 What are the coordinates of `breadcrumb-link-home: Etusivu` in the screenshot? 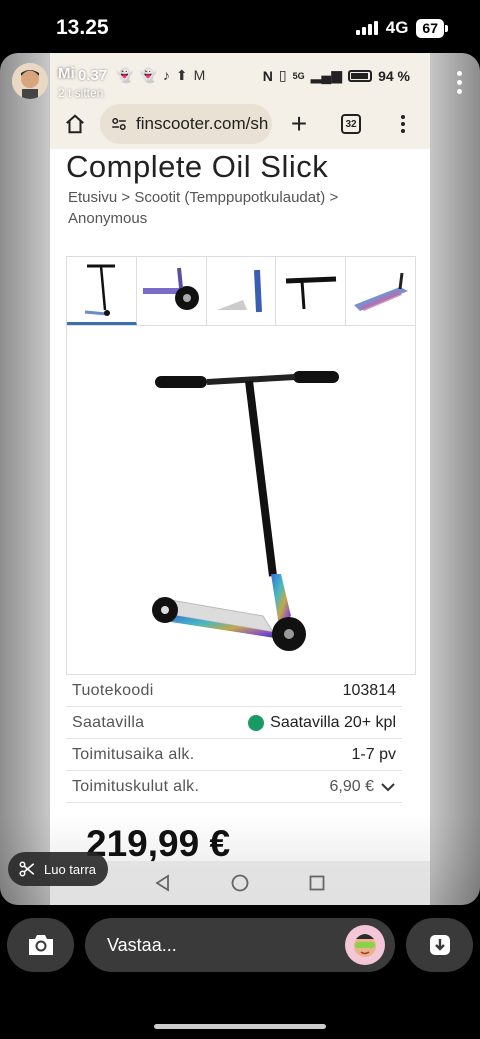 It's located at (92, 197).